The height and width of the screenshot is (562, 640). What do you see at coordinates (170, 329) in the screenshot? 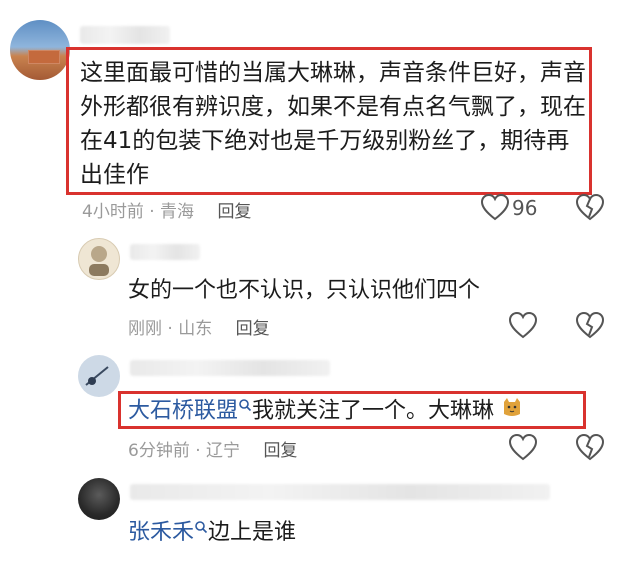
I see `time-location: 刚刚 · 山东` at bounding box center [170, 329].